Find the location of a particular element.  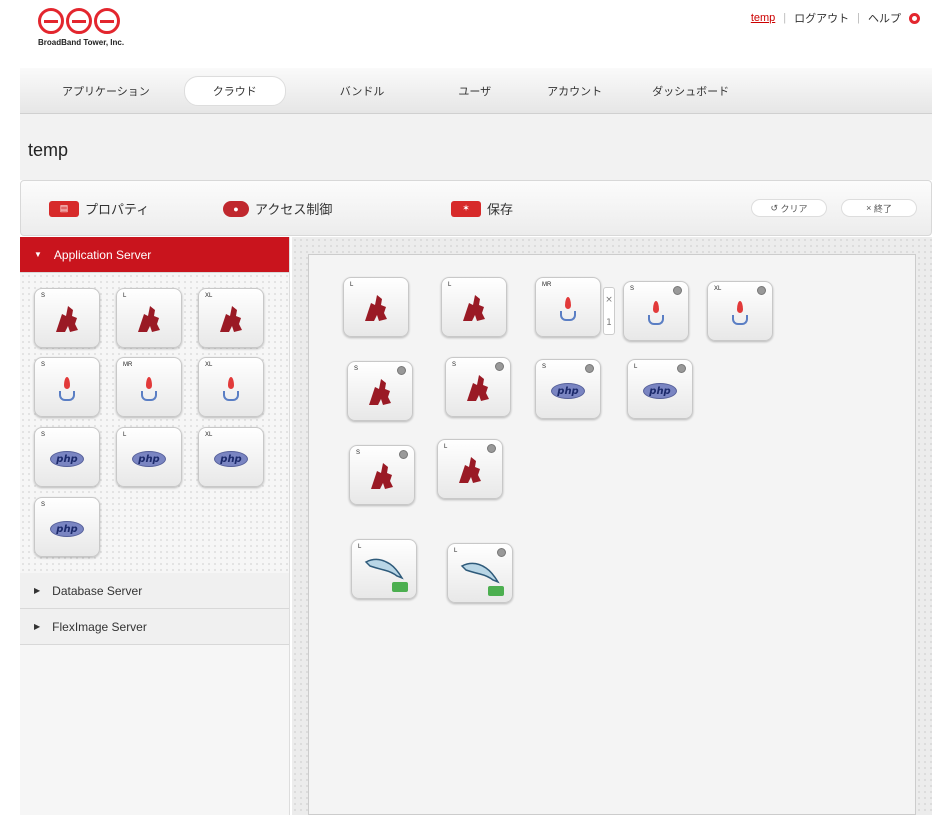

logout-link: ログアウト is located at coordinates (821, 18).